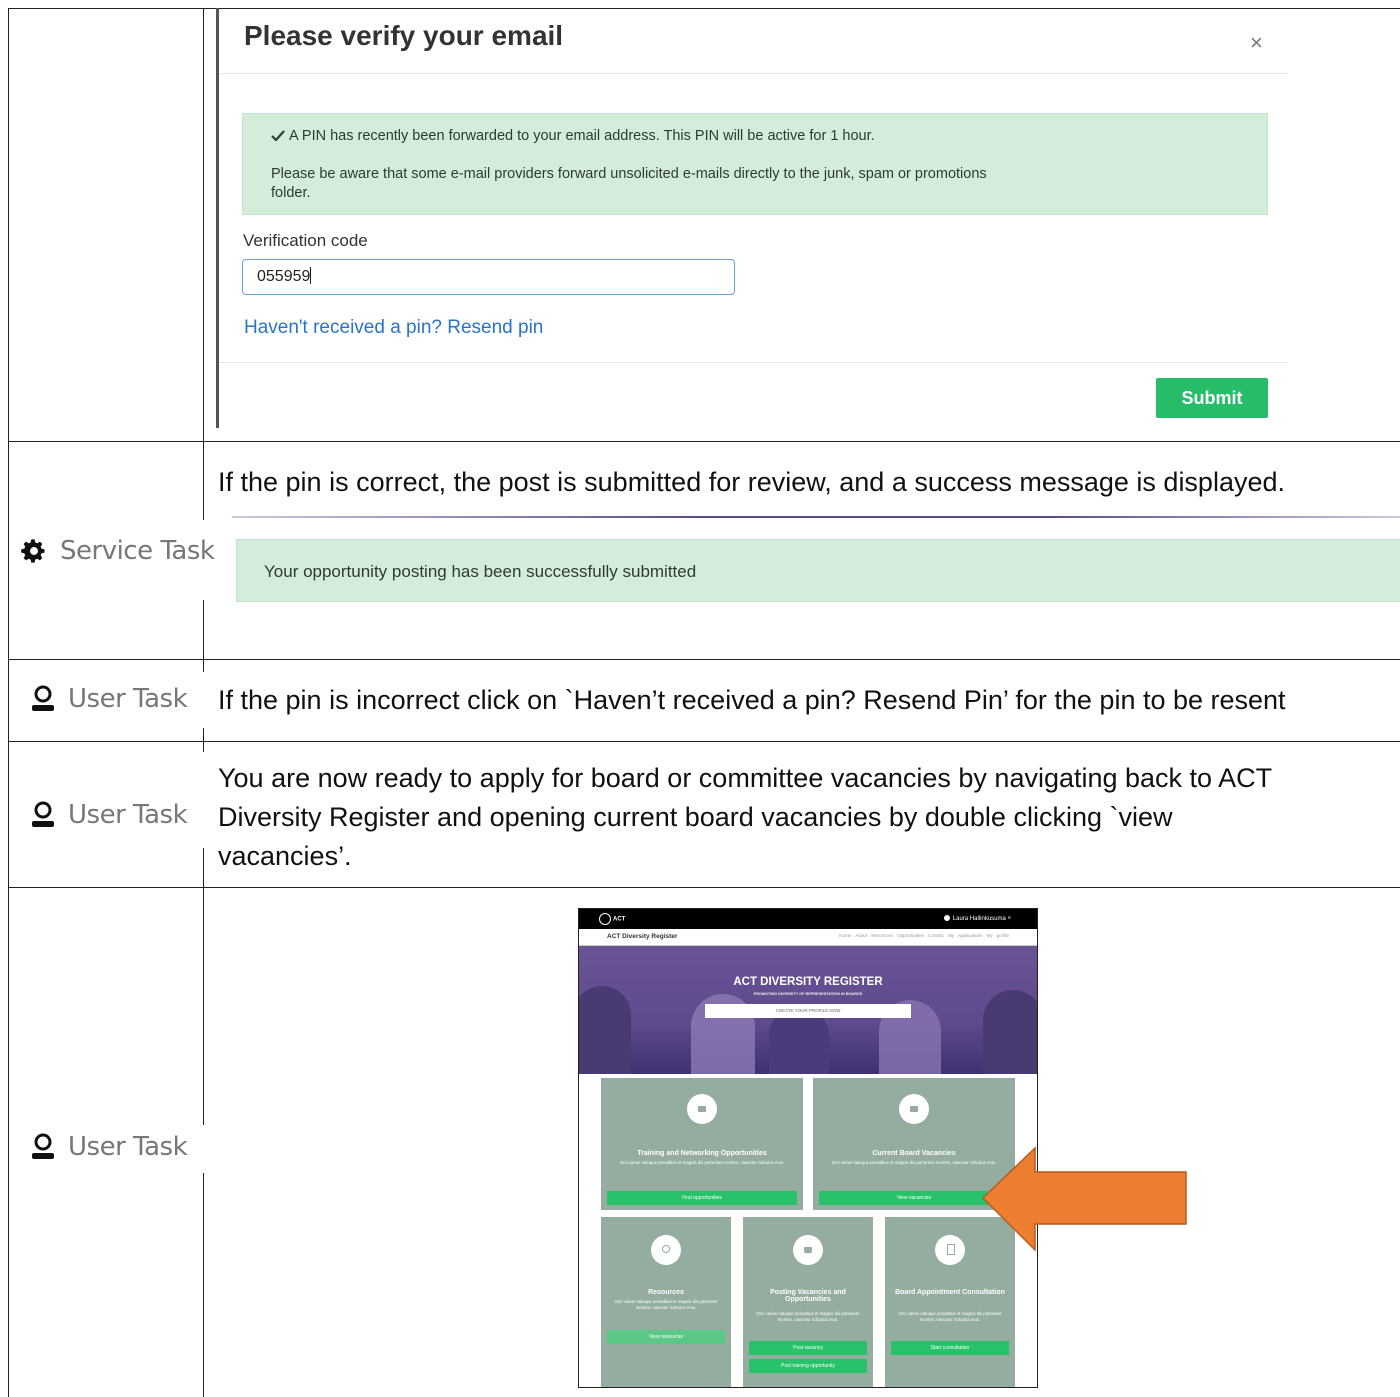 The width and height of the screenshot is (1400, 1397). Describe the element at coordinates (291, 193) in the screenshot. I see `alert-text-line3: folder.` at that location.